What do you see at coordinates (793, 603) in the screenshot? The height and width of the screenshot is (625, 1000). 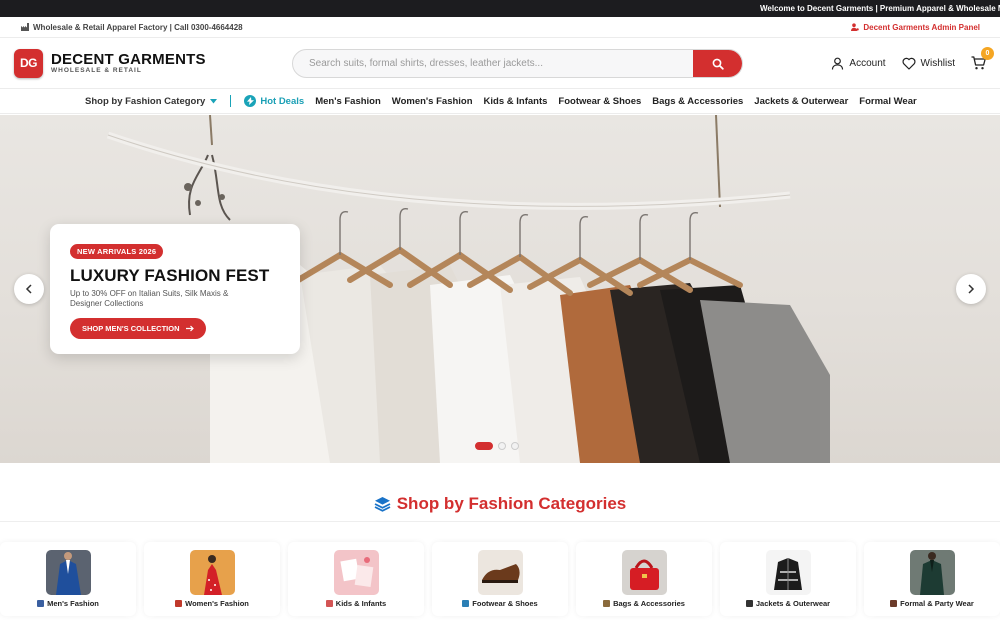 I see `category-name: Jackets & Outerwear` at bounding box center [793, 603].